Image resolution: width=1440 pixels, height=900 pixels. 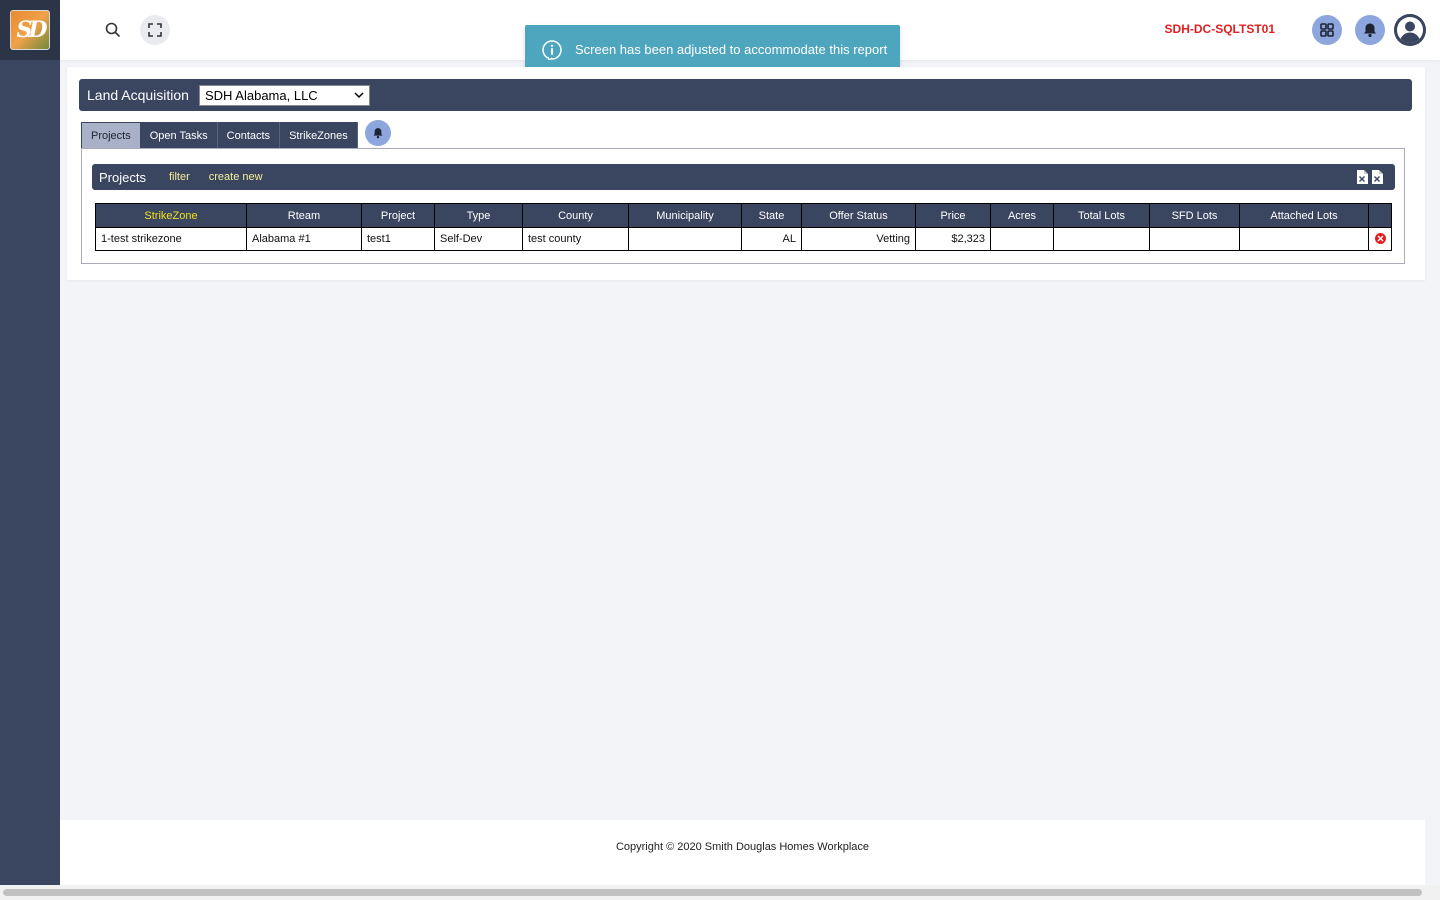 What do you see at coordinates (171, 215) in the screenshot?
I see `column-header: StrikeZone` at bounding box center [171, 215].